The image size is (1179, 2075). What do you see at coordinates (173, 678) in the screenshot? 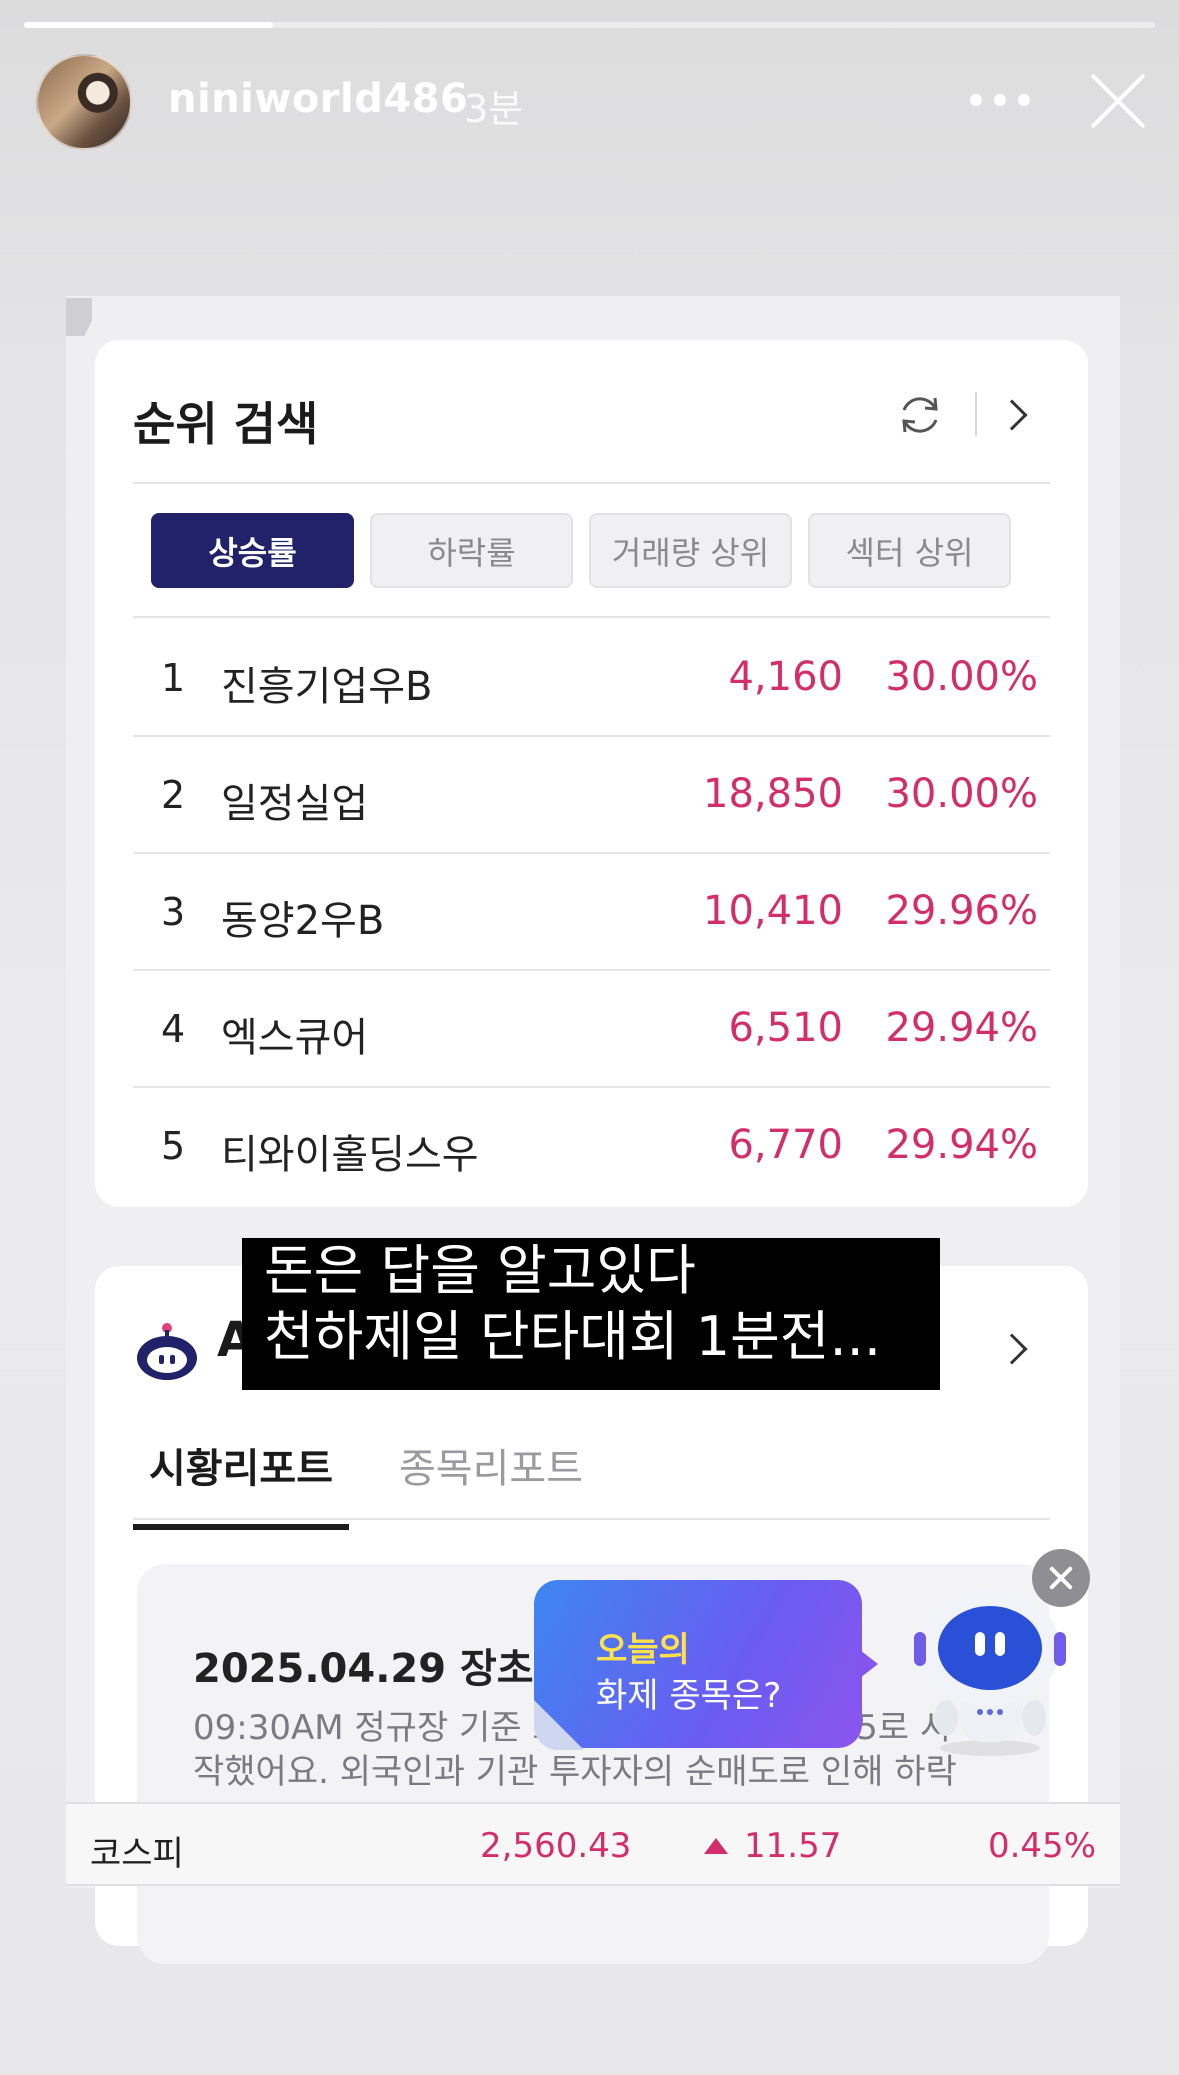
I see `rank-number: 1` at bounding box center [173, 678].